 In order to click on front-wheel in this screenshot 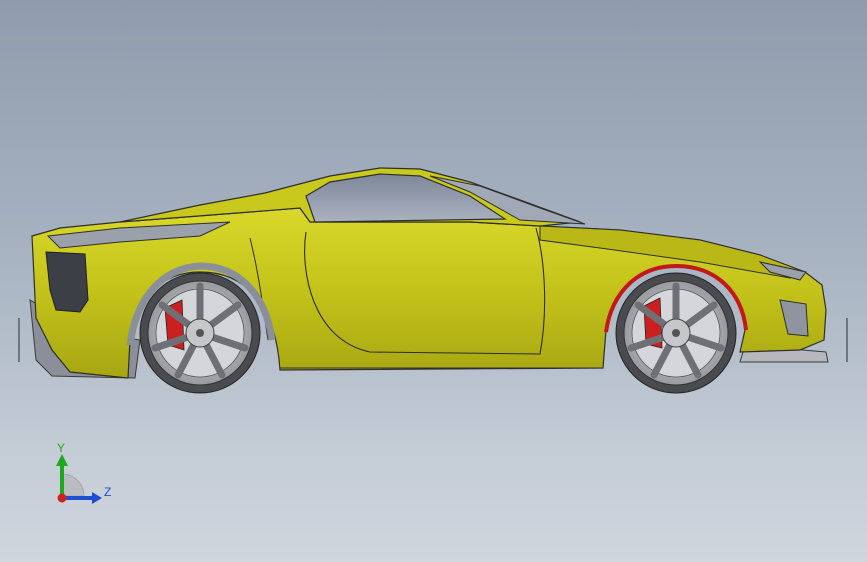, I will do `click(676, 333)`.